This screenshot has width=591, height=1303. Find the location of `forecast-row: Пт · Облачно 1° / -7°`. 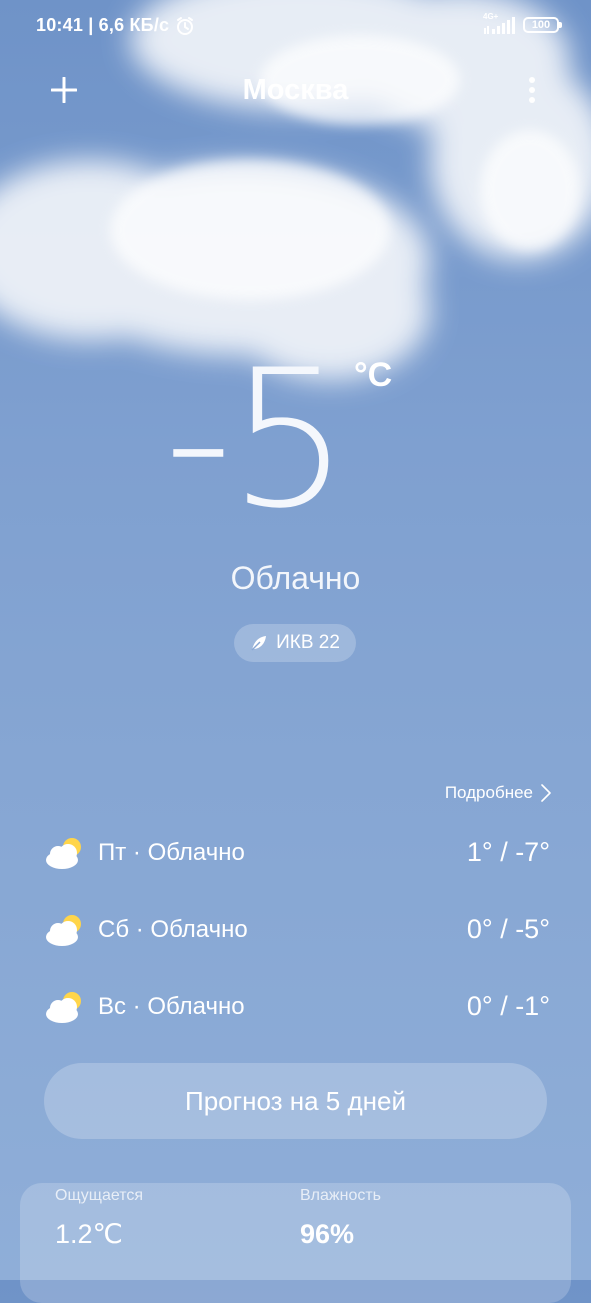

forecast-row: Пт · Облачно 1° / -7° is located at coordinates (297, 852).